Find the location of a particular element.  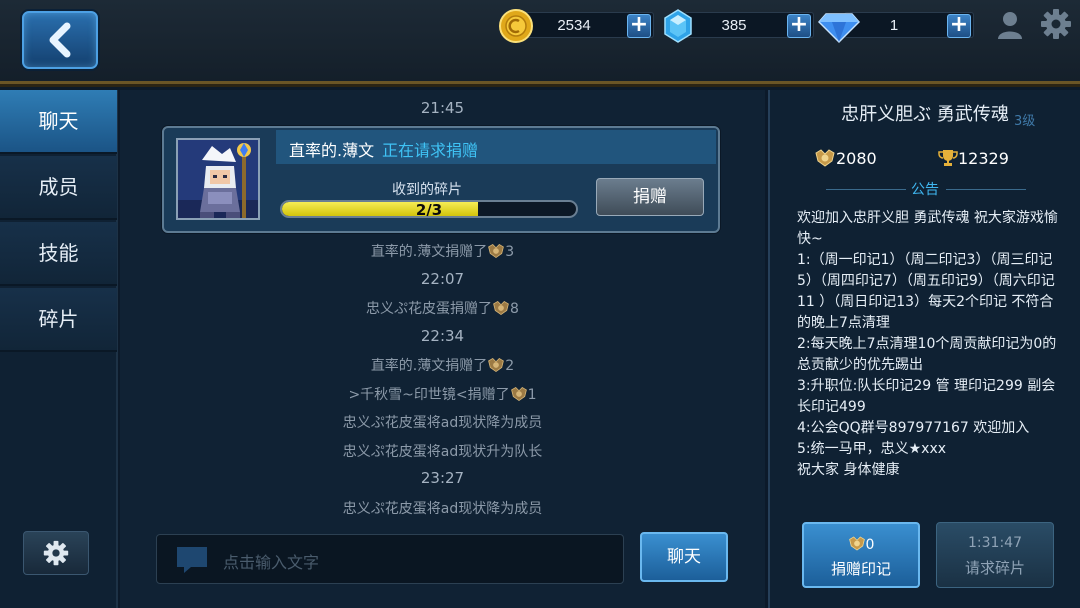

gear-icon is located at coordinates (56, 553).